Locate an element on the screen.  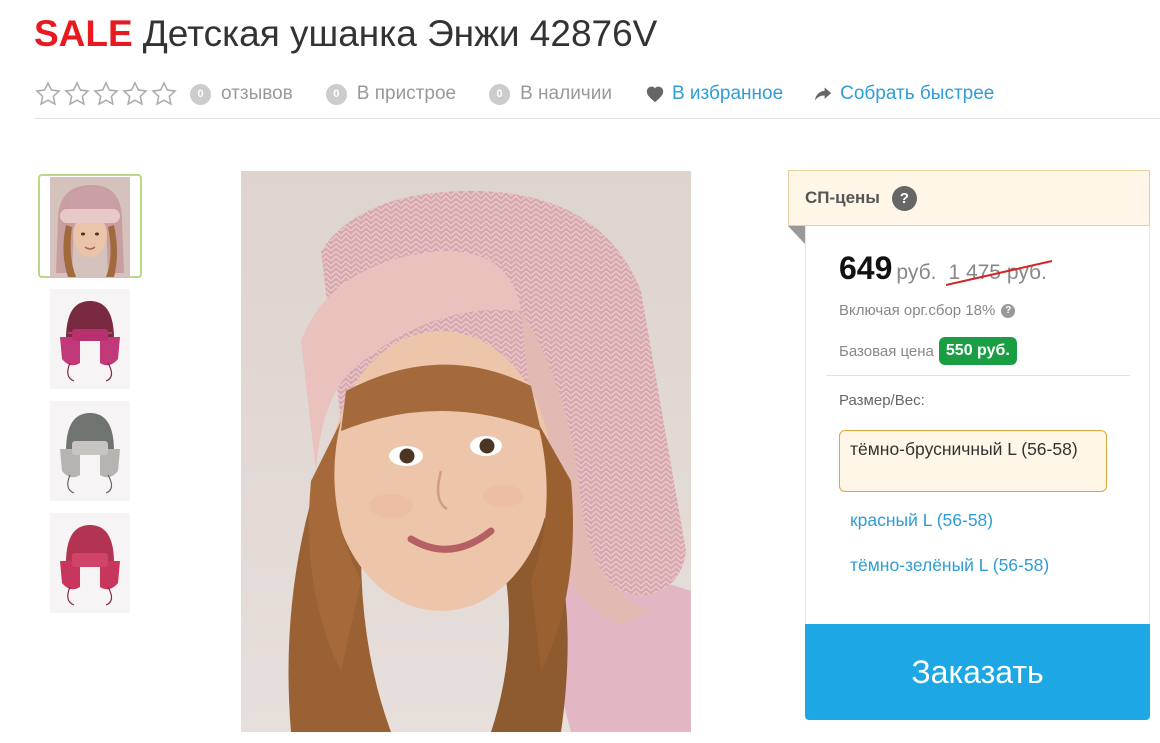
org-fee-note: Включая орг.сбор 18% ? is located at coordinates (927, 310).